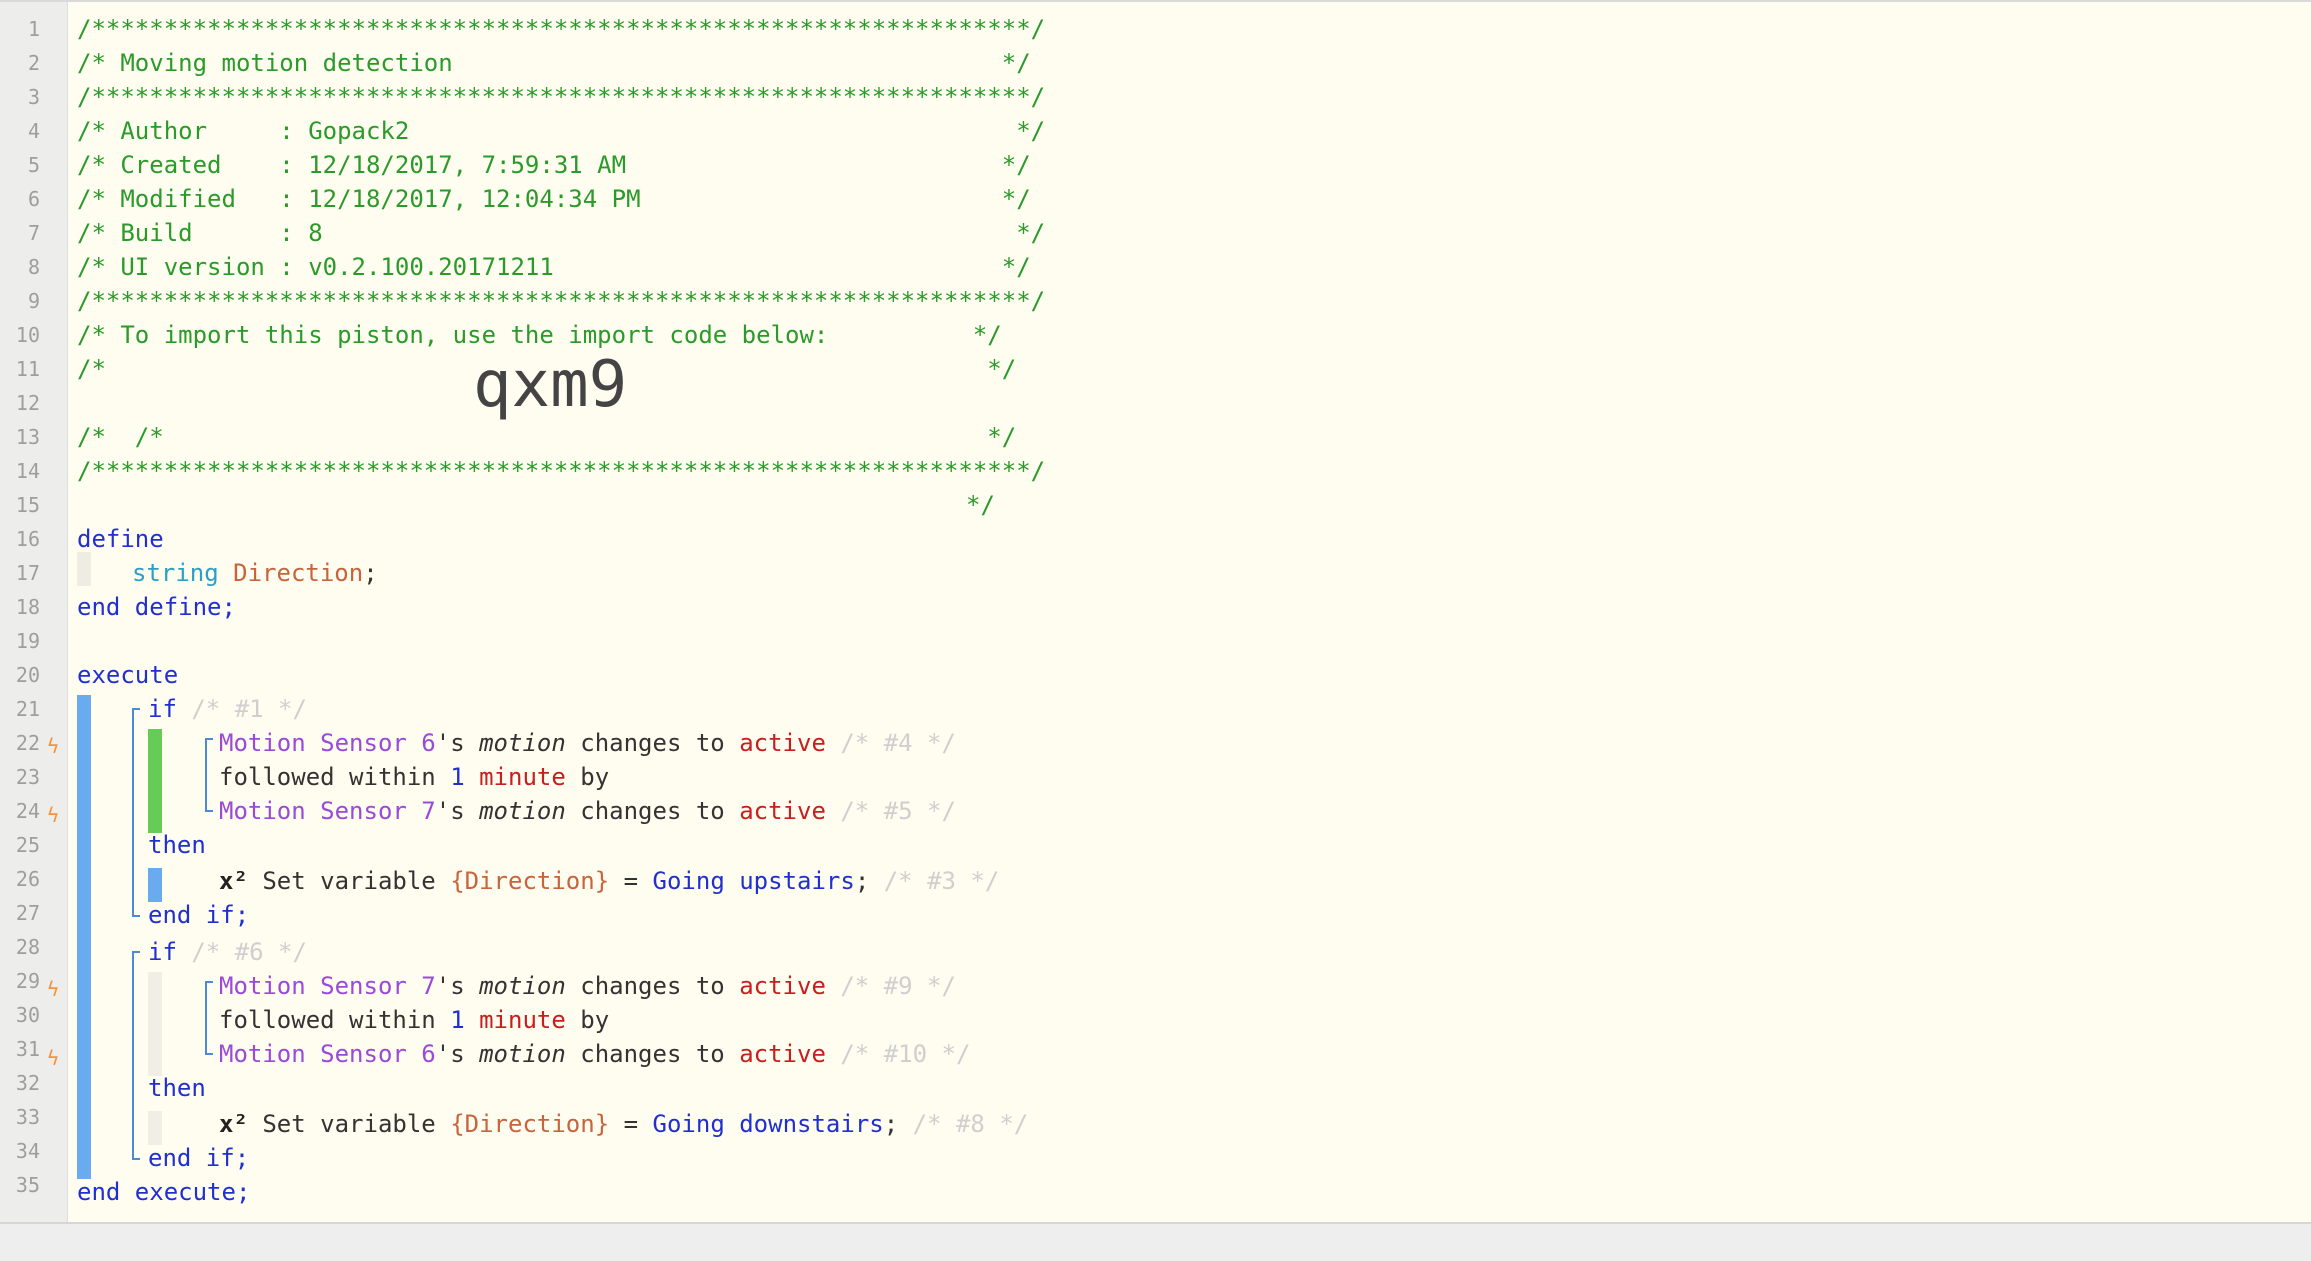 This screenshot has height=1261, width=2311. Describe the element at coordinates (550, 385) in the screenshot. I see `import-code: qxm9` at that location.